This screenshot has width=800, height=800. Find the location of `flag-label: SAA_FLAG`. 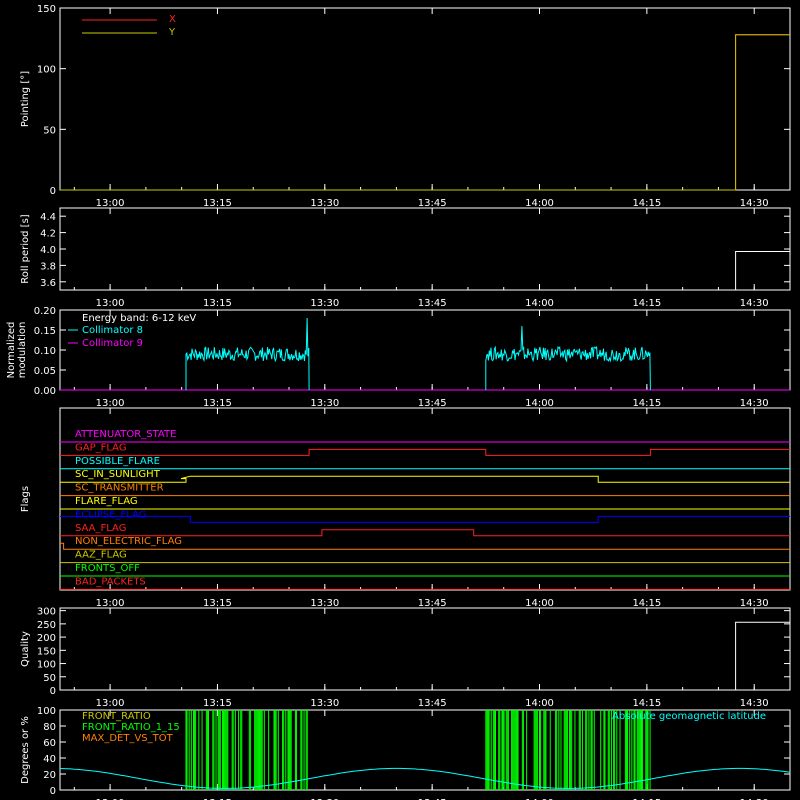

flag-label: SAA_FLAG is located at coordinates (100, 528).